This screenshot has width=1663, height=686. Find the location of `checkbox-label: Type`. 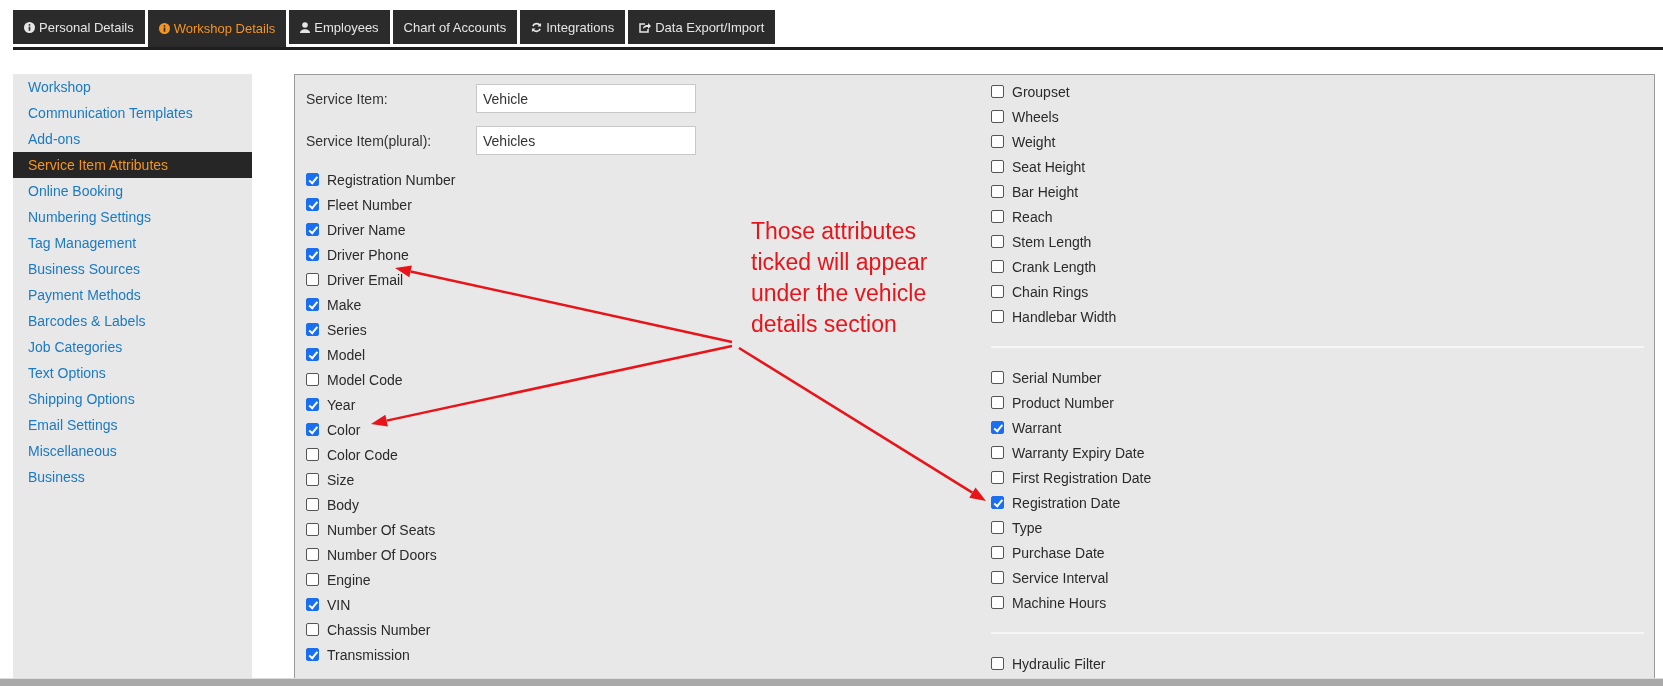

checkbox-label: Type is located at coordinates (1027, 527).